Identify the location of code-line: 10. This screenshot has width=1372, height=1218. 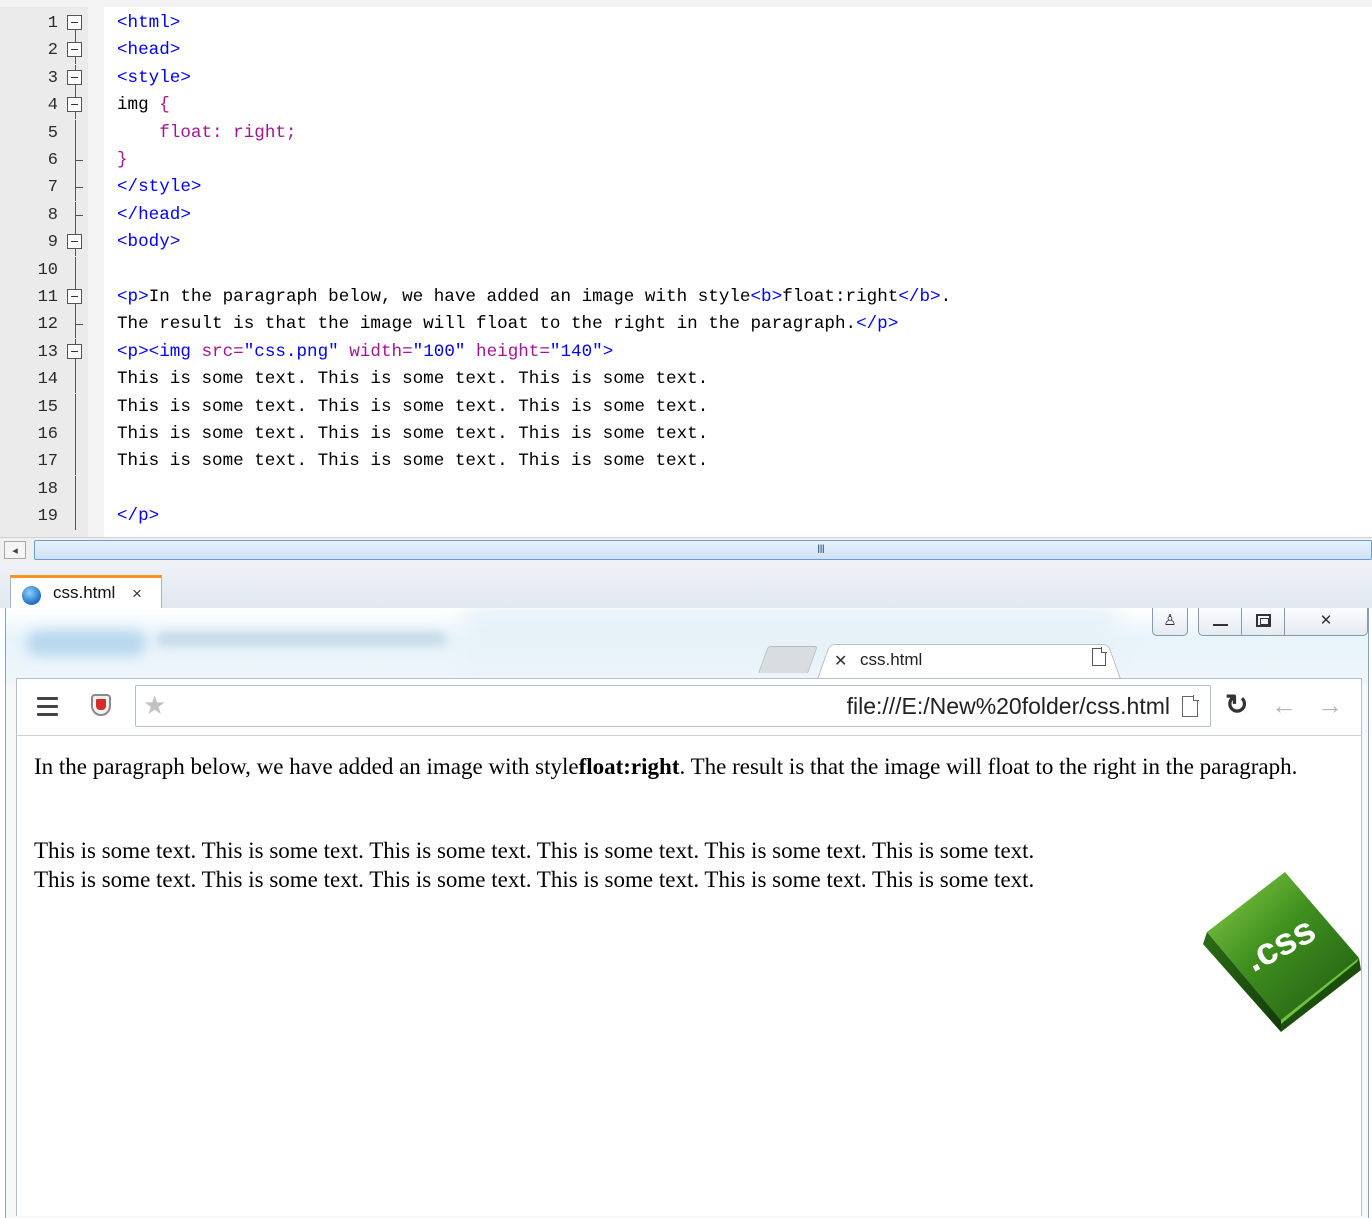
(686, 270).